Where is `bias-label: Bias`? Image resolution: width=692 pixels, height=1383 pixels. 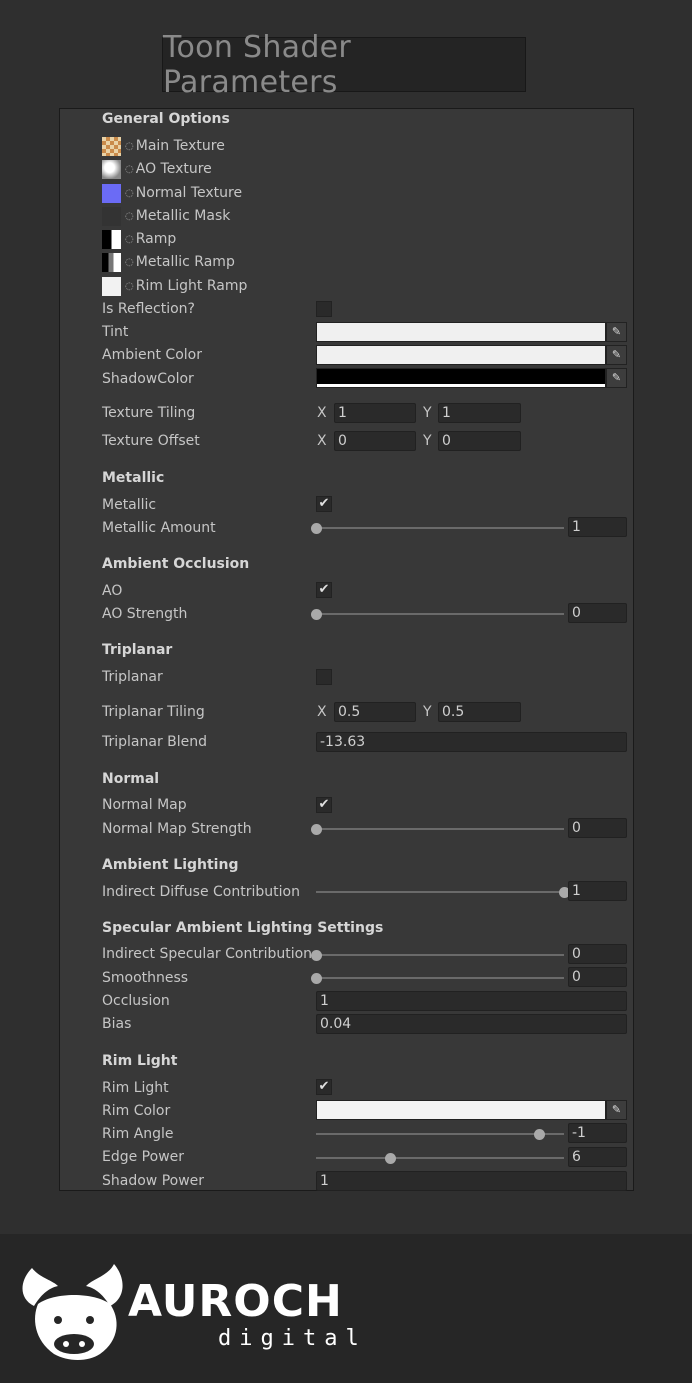 bias-label: Bias is located at coordinates (117, 1024).